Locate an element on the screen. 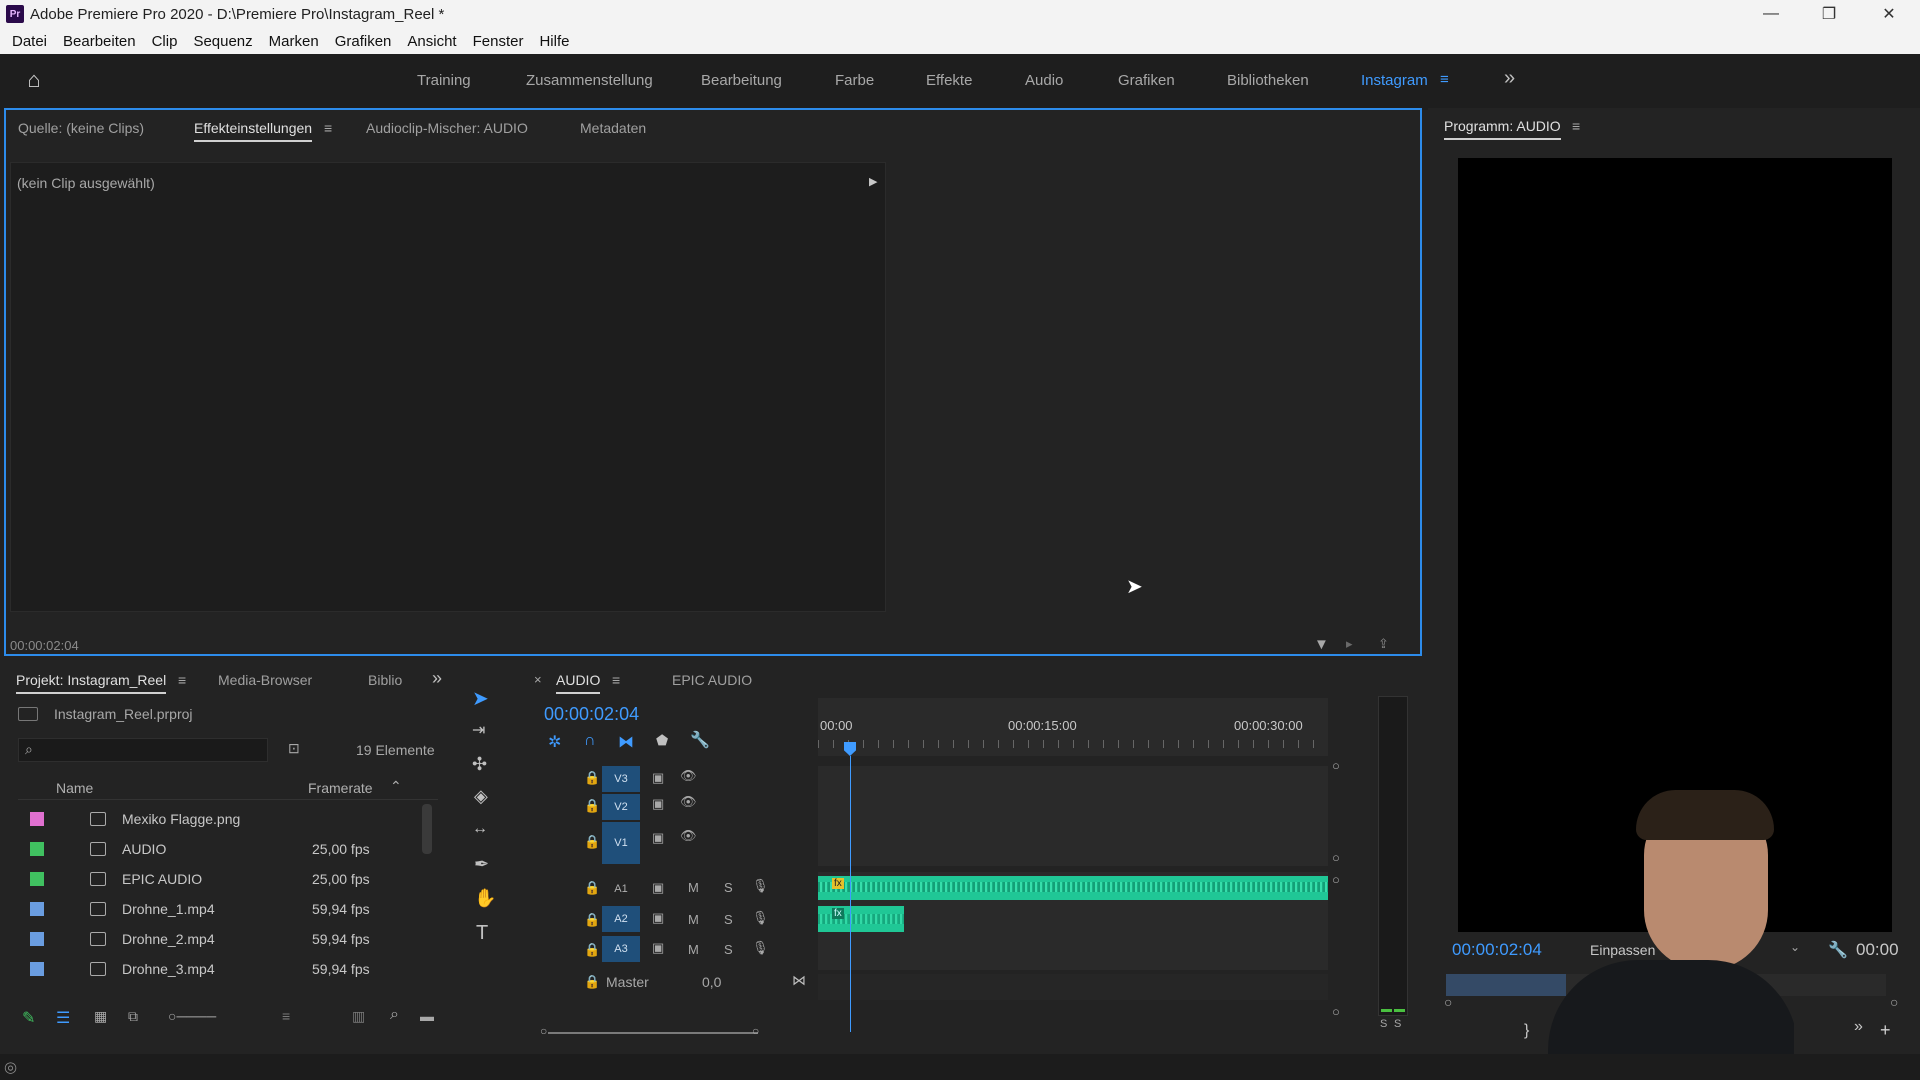  new-bin-icon: ▬ is located at coordinates (427, 1016).